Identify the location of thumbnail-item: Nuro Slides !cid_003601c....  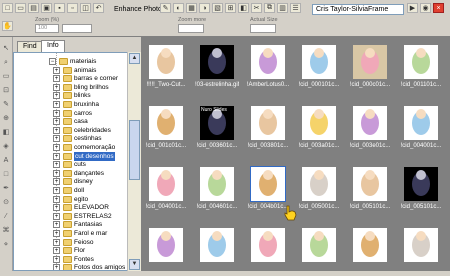
(217, 128).